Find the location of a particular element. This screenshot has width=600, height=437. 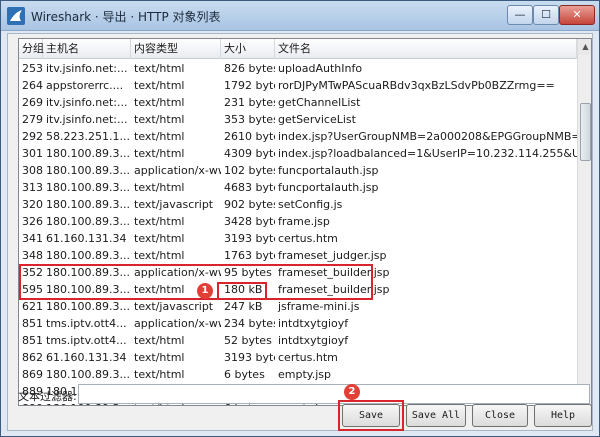

cell-filename: funcportalauth.jsp is located at coordinates (328, 170).